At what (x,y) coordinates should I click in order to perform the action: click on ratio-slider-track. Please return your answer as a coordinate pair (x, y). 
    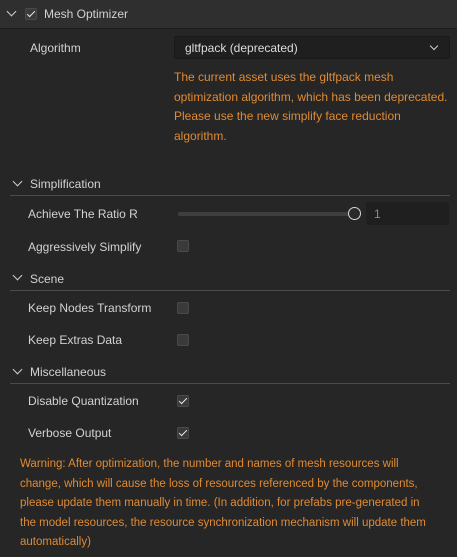
    Looking at the image, I should click on (267, 214).